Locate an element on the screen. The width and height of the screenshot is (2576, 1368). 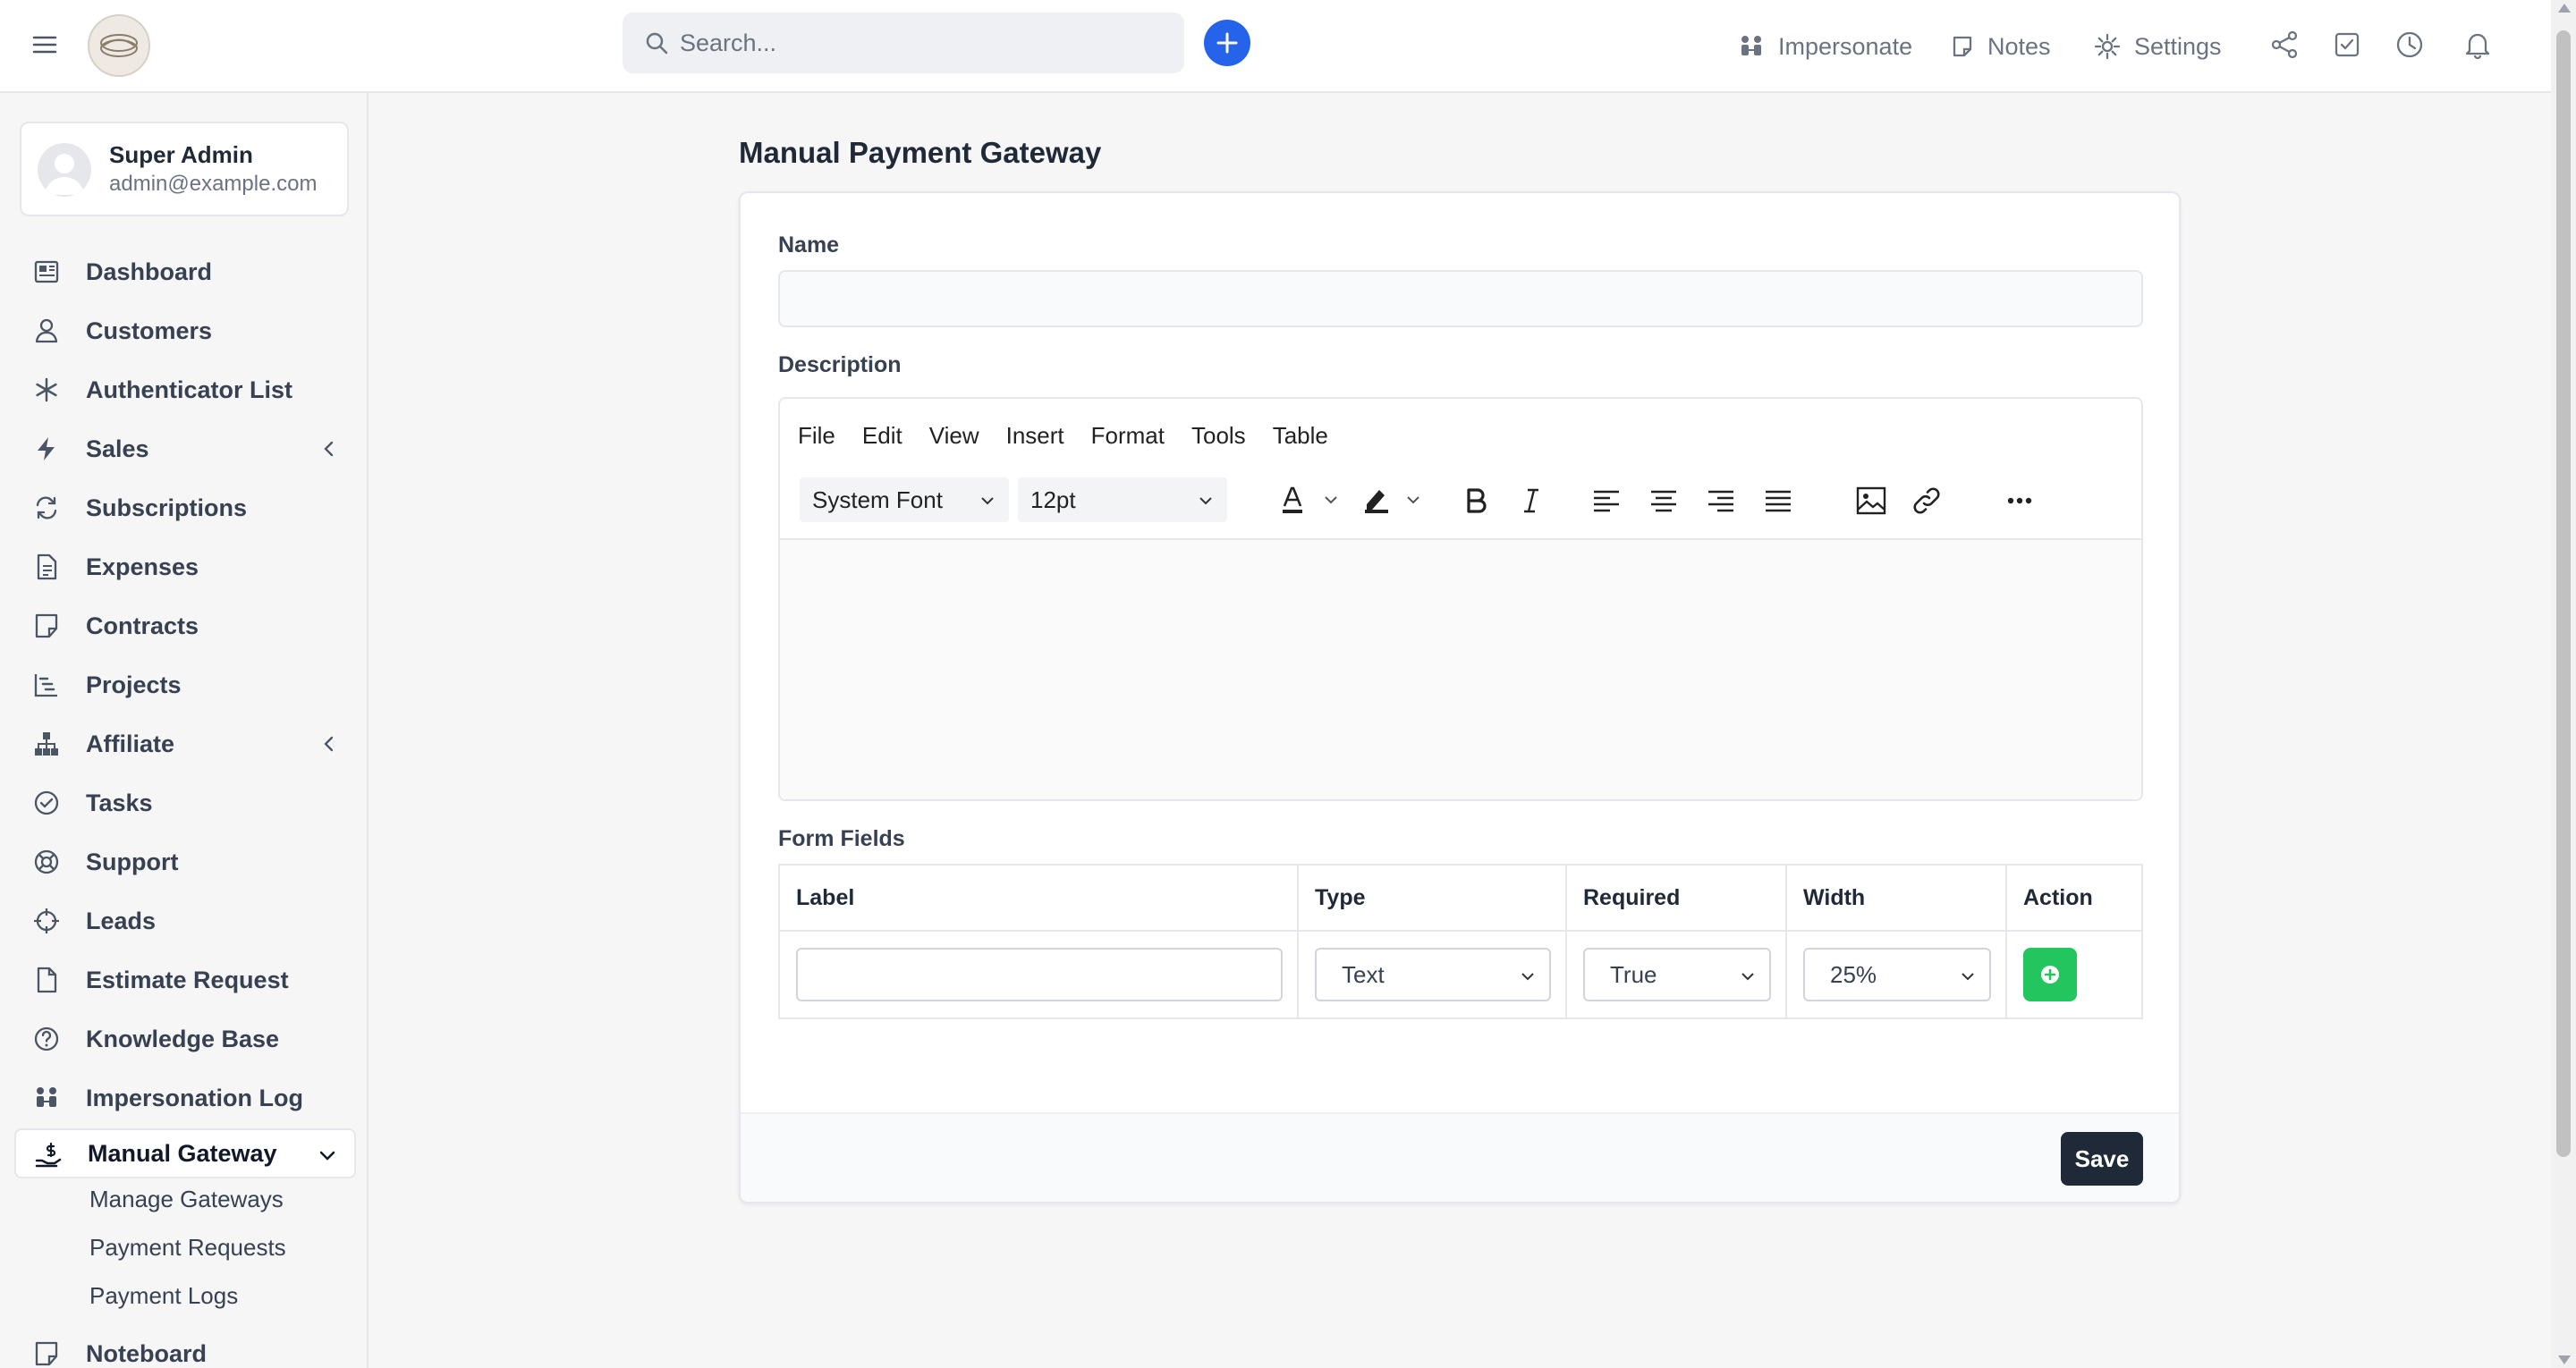
editor-menu-format: Format is located at coordinates (1128, 436).